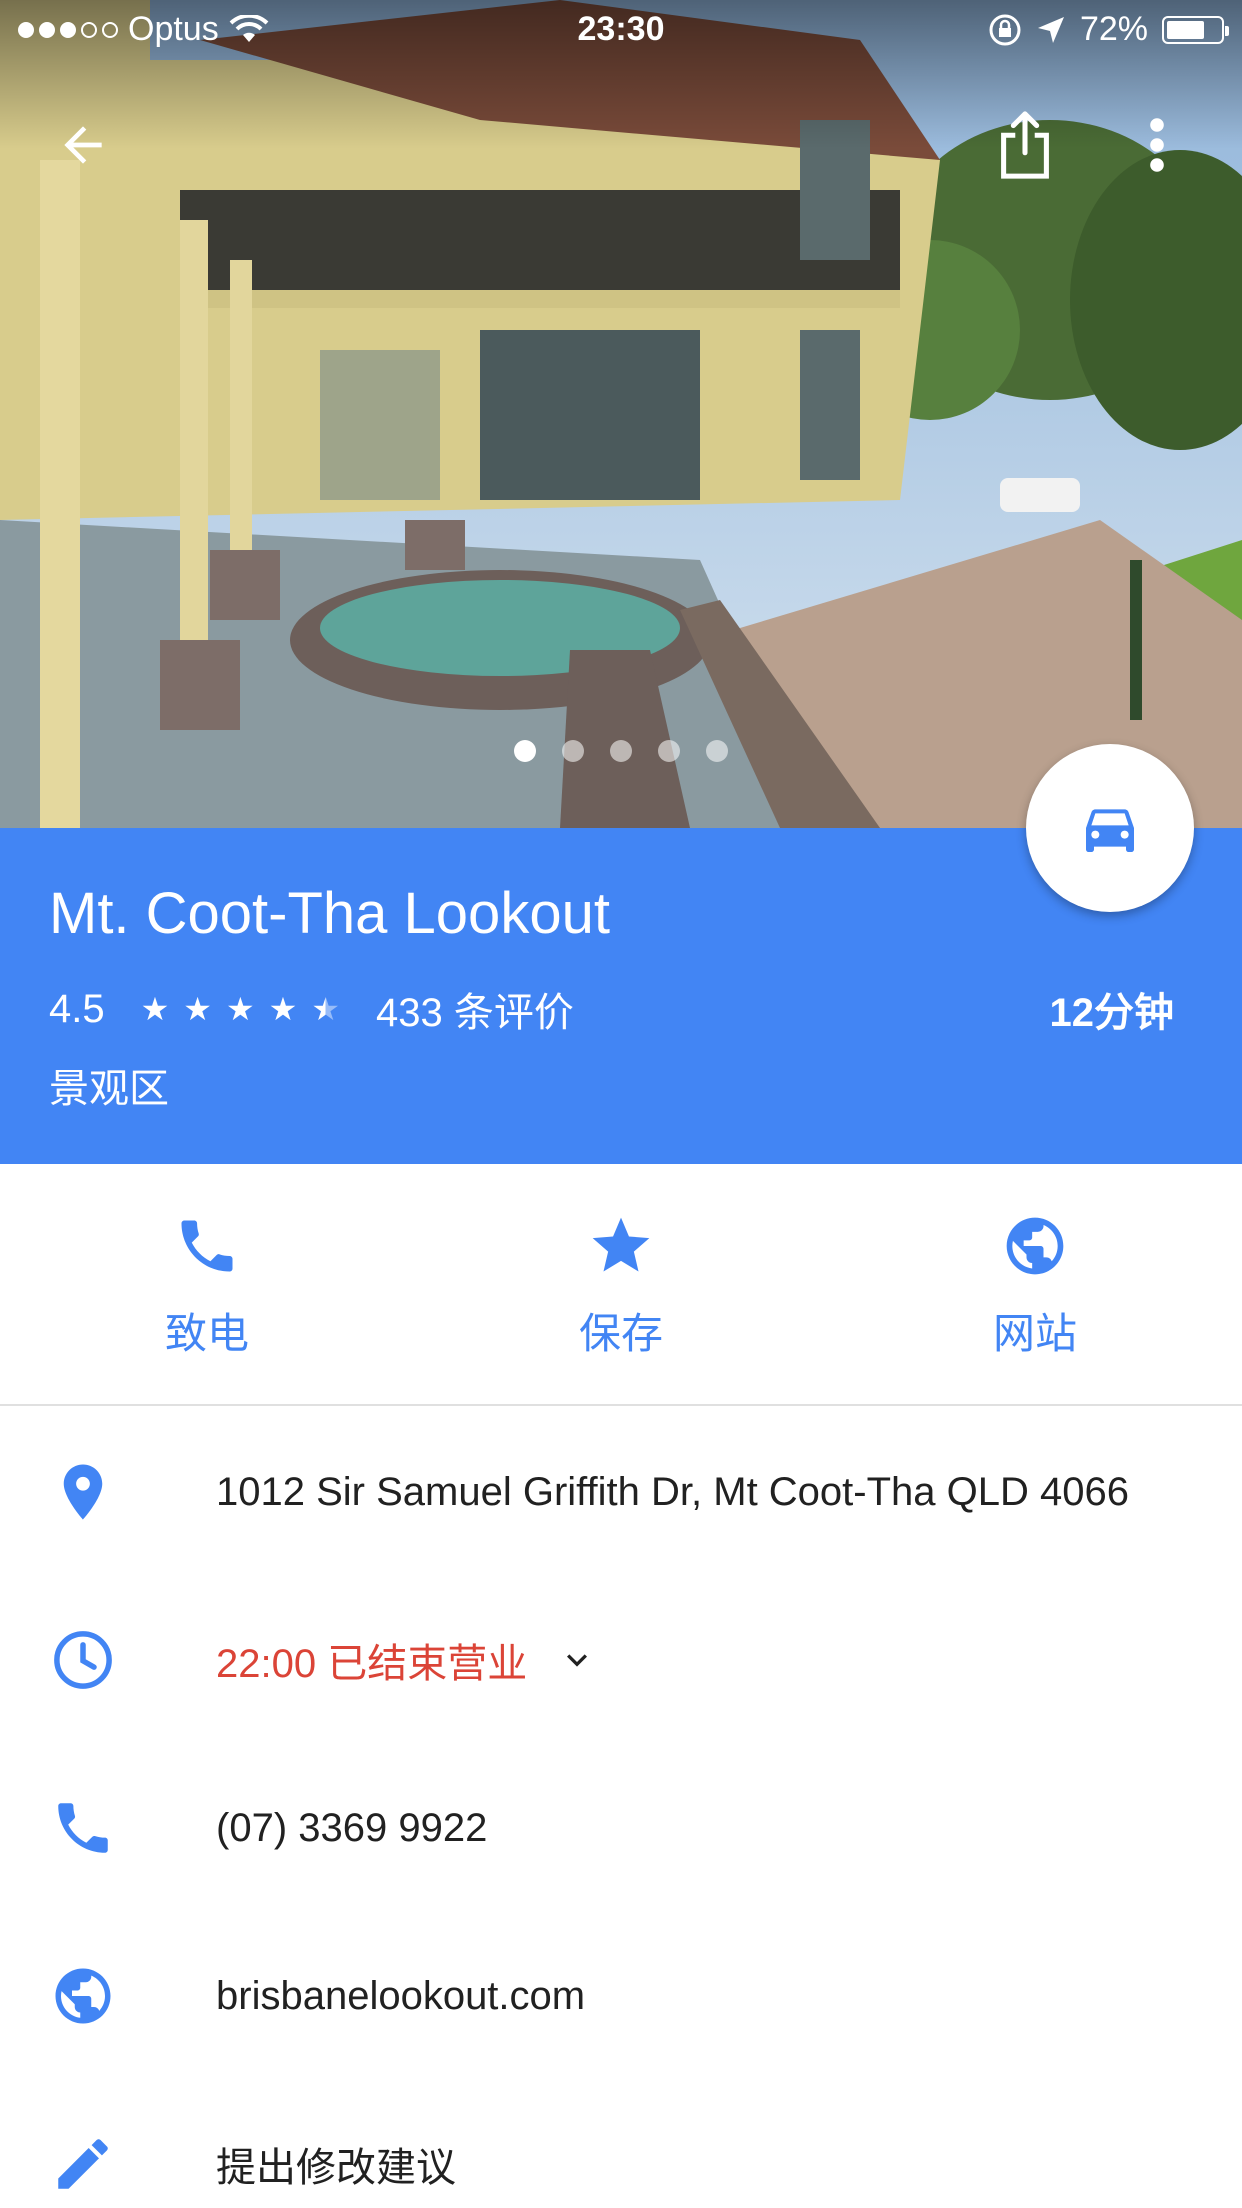  What do you see at coordinates (1034, 1333) in the screenshot?
I see `website-label: 网站` at bounding box center [1034, 1333].